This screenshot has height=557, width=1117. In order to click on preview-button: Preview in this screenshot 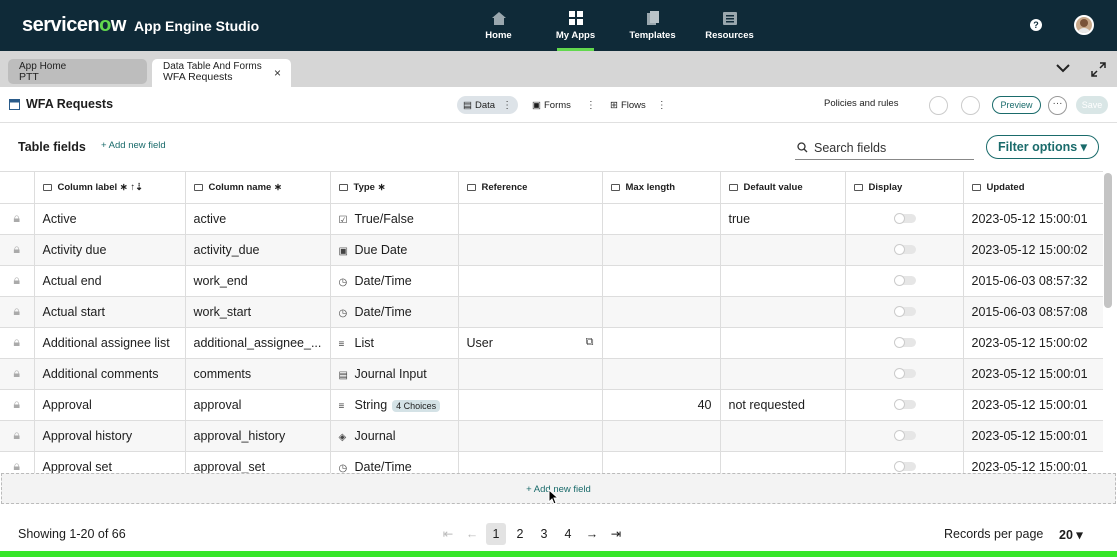, I will do `click(1016, 105)`.